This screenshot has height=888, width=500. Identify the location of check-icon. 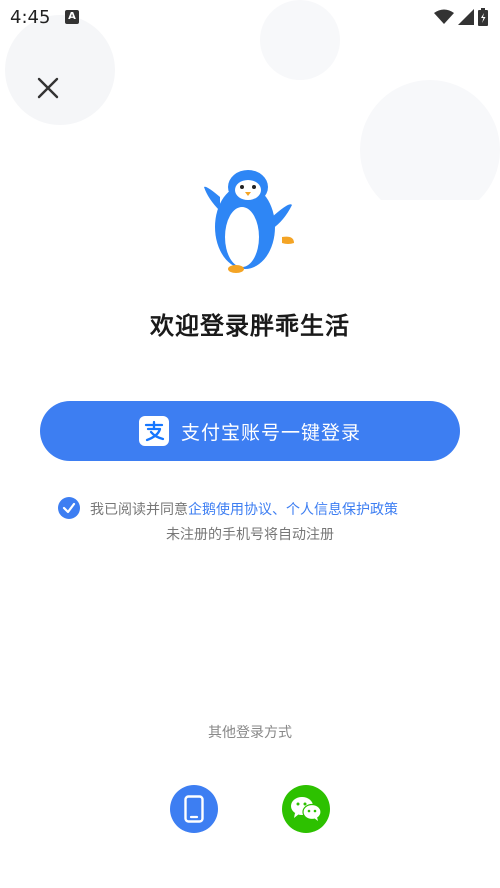
(69, 508).